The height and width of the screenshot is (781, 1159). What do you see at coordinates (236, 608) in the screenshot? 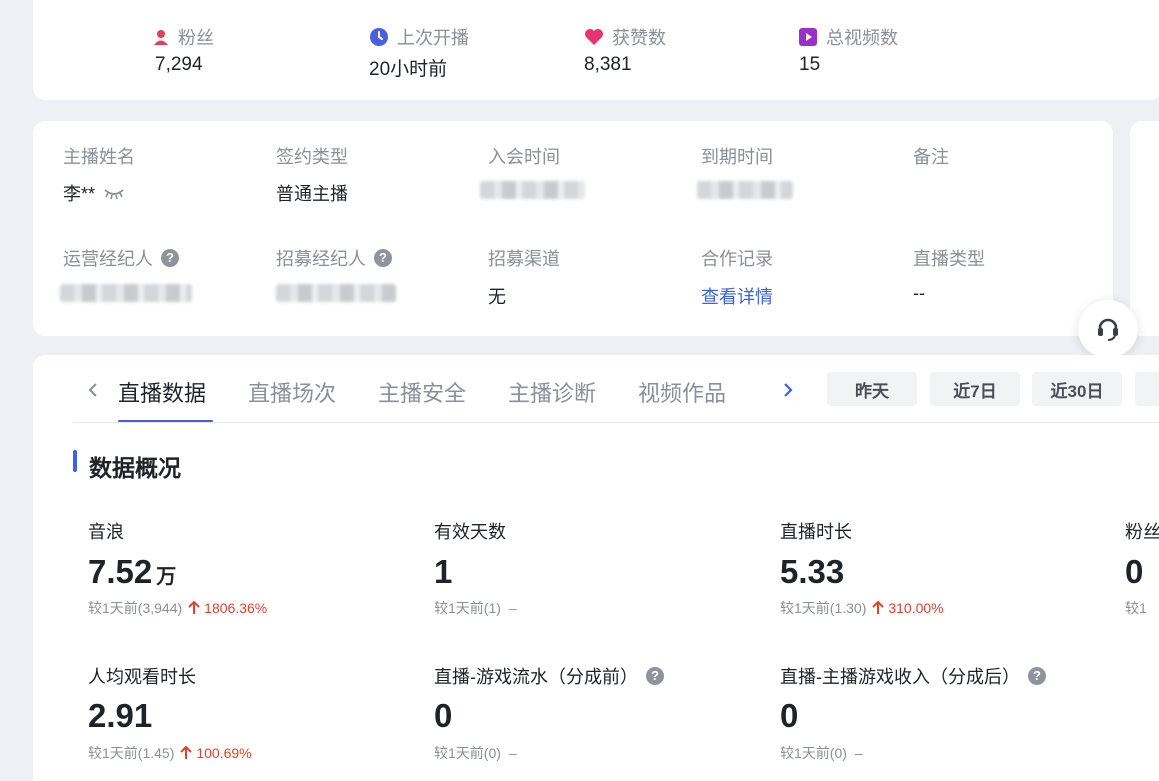
I see `trend-value: 1806.36%` at bounding box center [236, 608].